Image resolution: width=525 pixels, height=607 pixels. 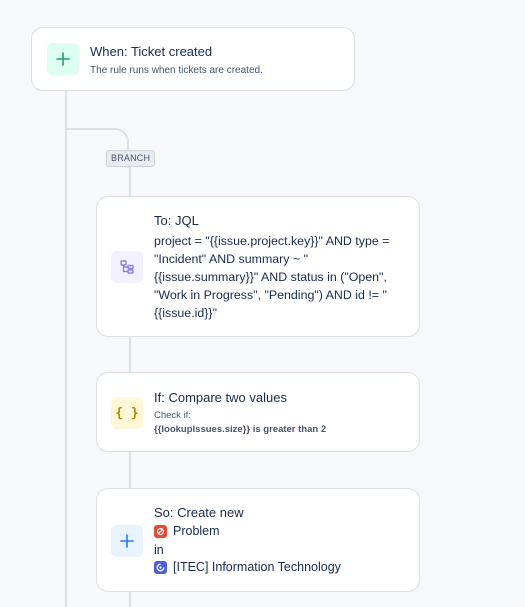 What do you see at coordinates (66, 349) in the screenshot?
I see `main-connector-line` at bounding box center [66, 349].